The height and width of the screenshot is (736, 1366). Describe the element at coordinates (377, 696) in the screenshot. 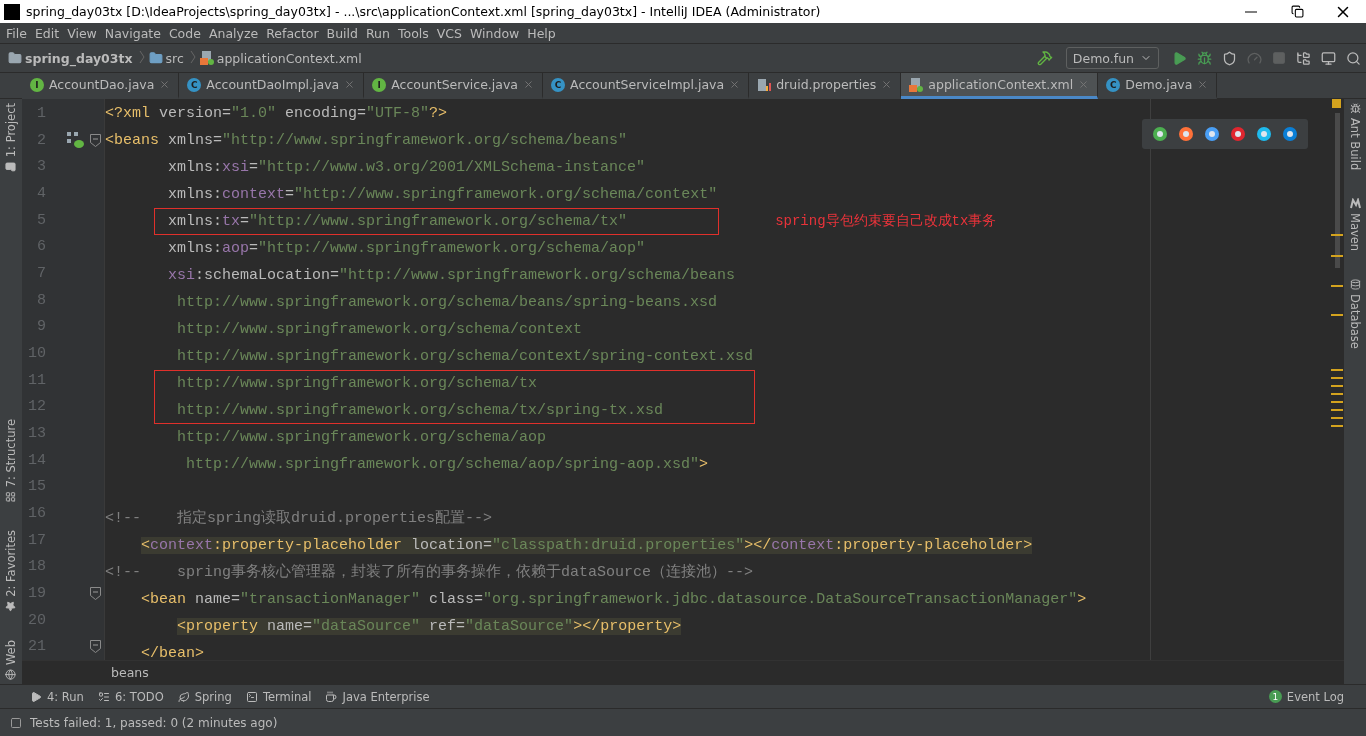

I see `tool-window-button: Java Enterprise` at that location.